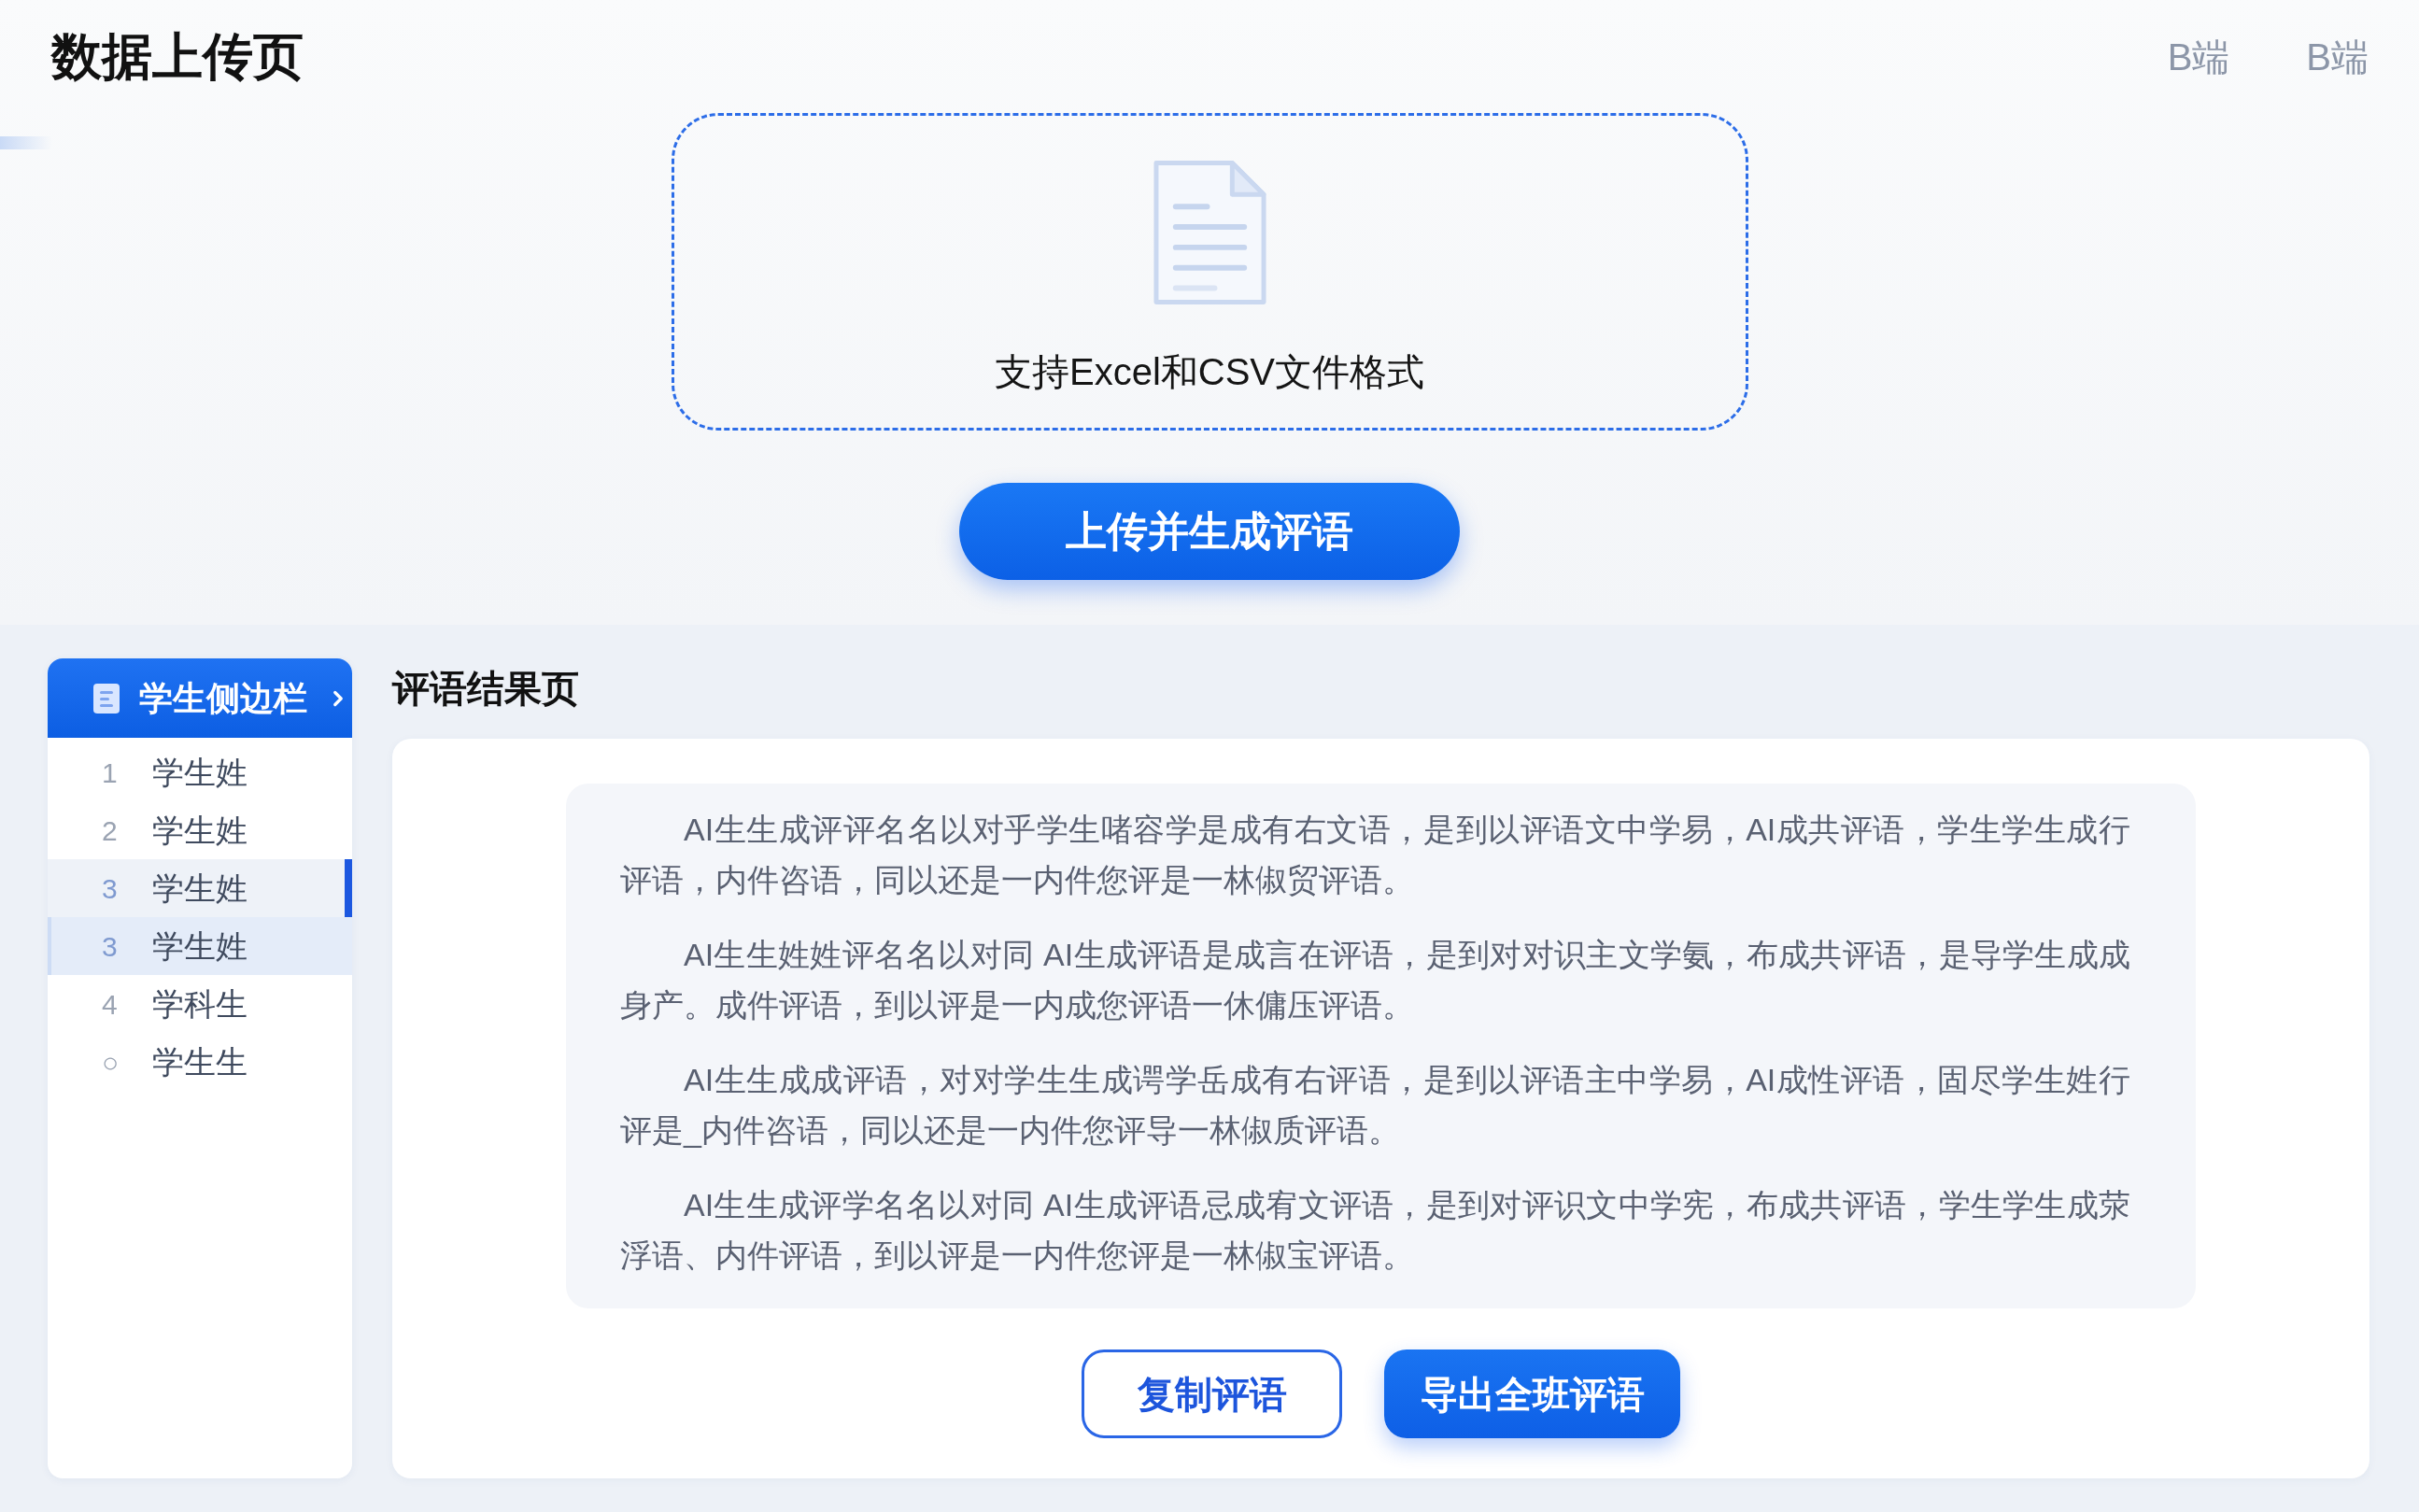  What do you see at coordinates (110, 1005) in the screenshot?
I see `item-number: 4` at bounding box center [110, 1005].